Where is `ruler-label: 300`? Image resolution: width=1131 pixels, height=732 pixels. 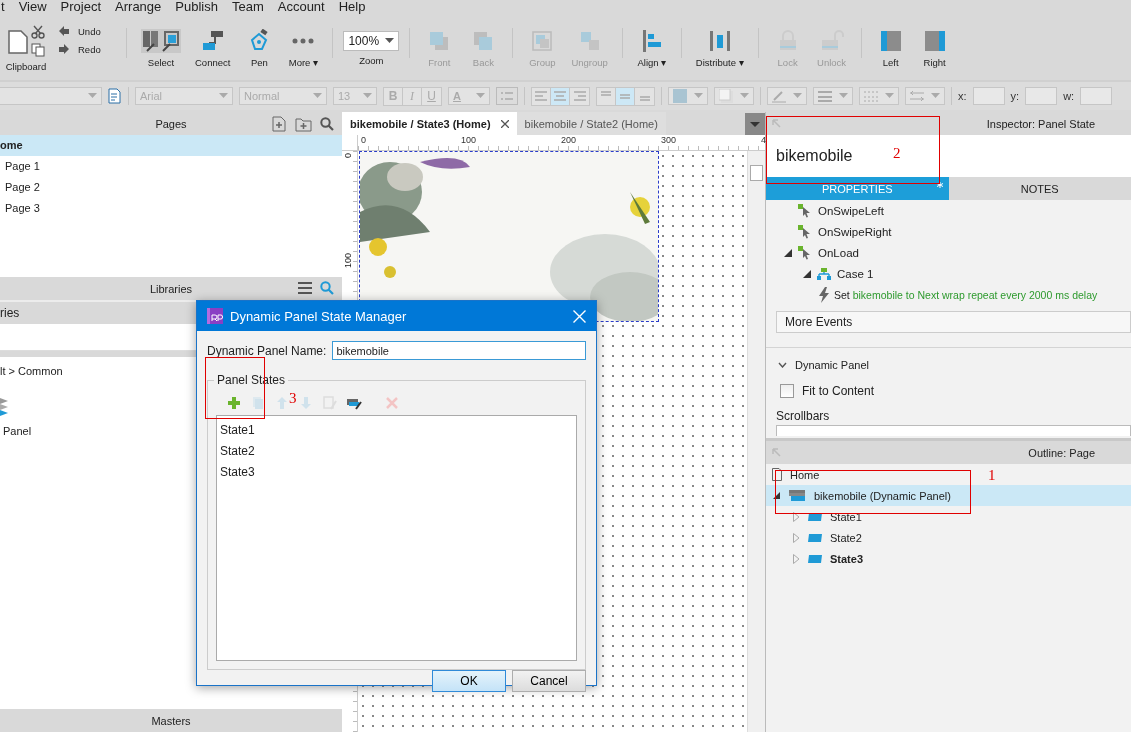 ruler-label: 300 is located at coordinates (669, 140).